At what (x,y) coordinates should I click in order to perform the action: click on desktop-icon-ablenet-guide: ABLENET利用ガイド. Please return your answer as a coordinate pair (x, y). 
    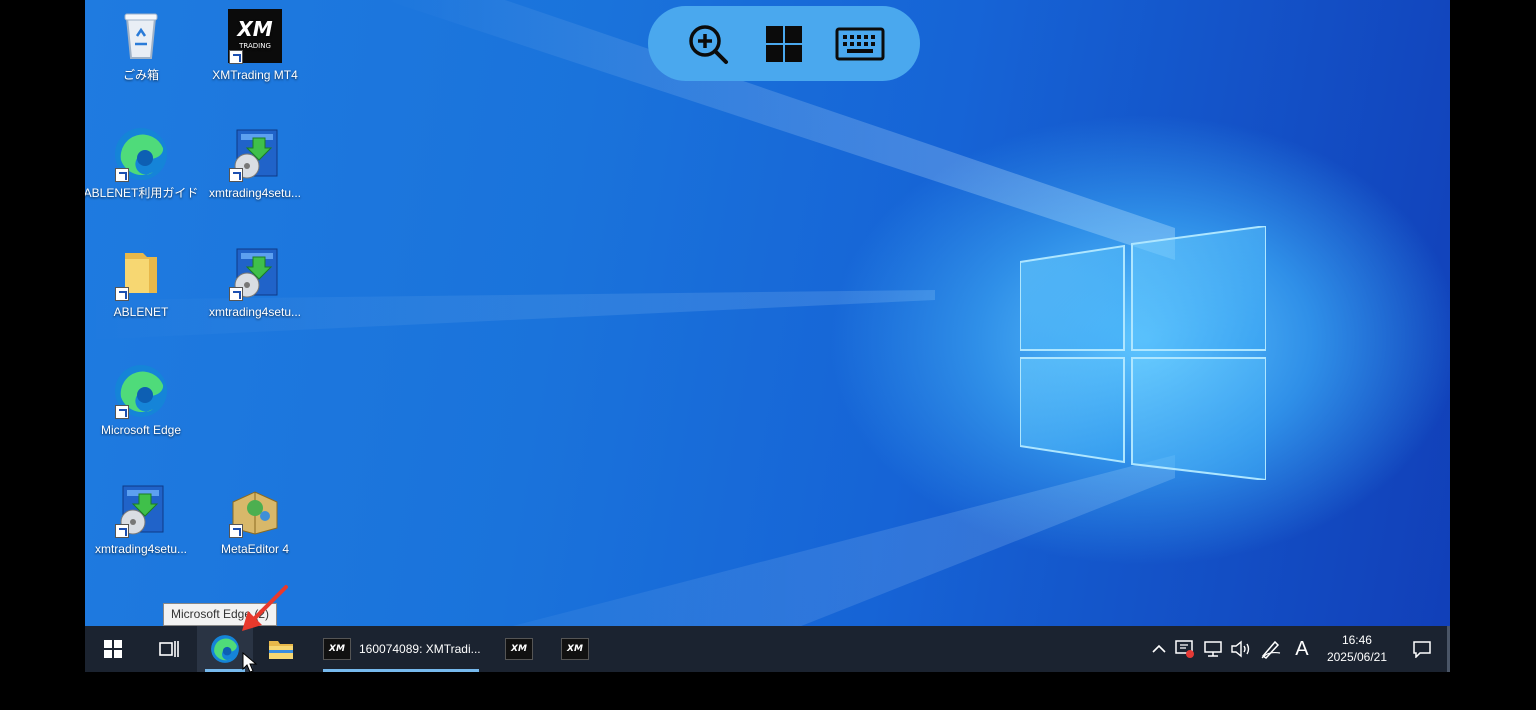
    Looking at the image, I should click on (142, 163).